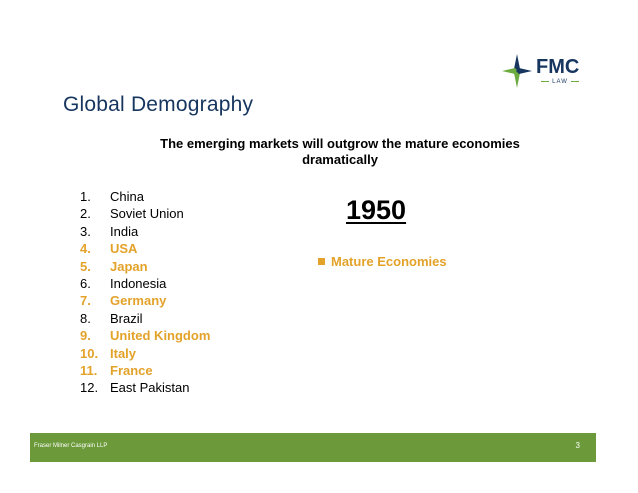  I want to click on list-item: 10. Italy, so click(145, 353).